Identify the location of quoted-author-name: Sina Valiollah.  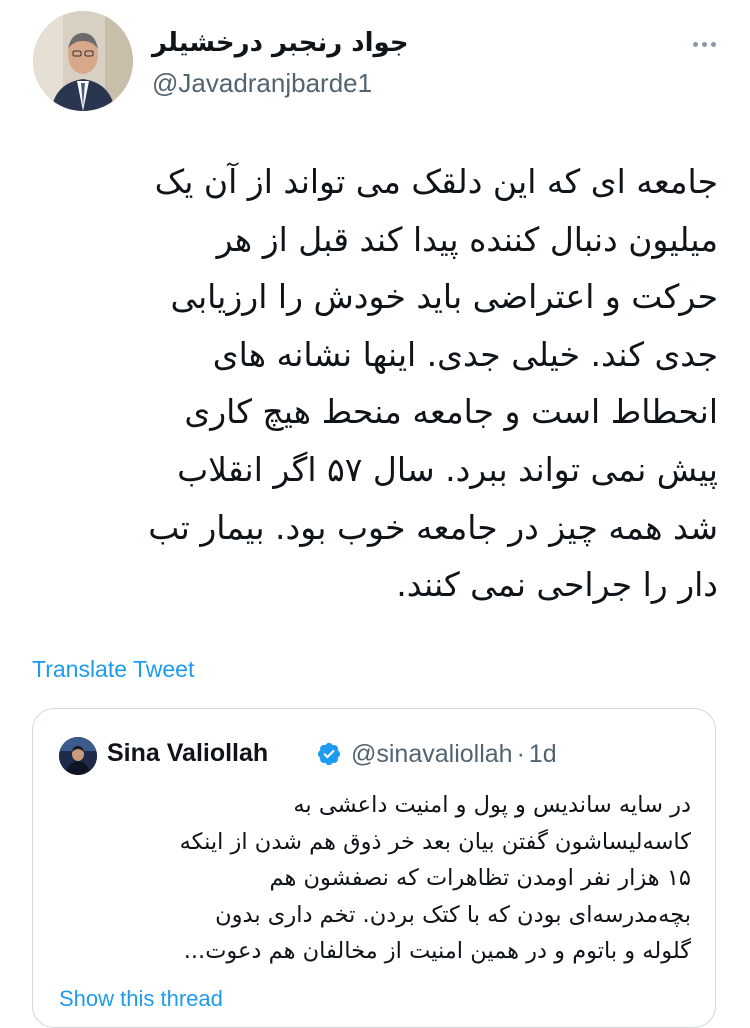
(187, 753).